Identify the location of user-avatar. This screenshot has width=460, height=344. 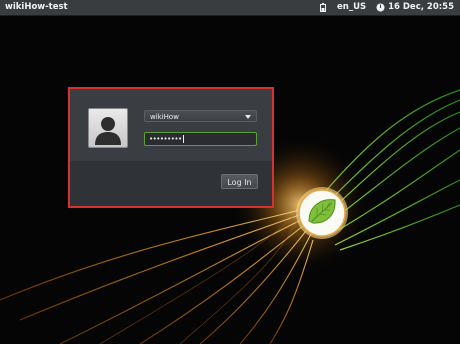
(108, 128).